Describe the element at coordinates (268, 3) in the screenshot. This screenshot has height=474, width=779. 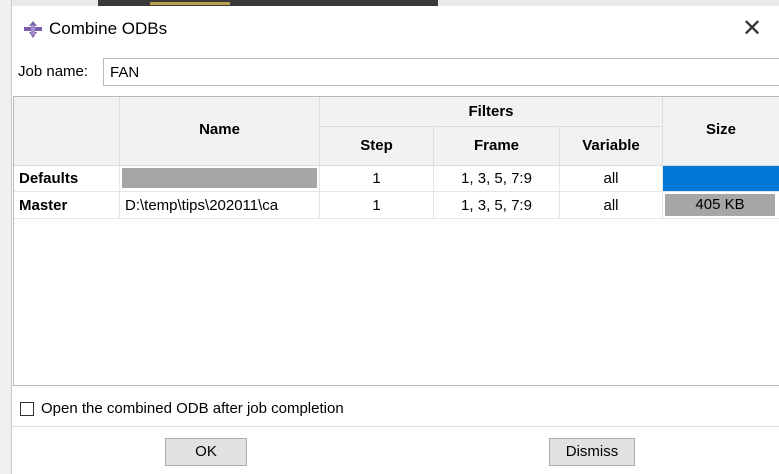
I see `background-window-dark-region` at that location.